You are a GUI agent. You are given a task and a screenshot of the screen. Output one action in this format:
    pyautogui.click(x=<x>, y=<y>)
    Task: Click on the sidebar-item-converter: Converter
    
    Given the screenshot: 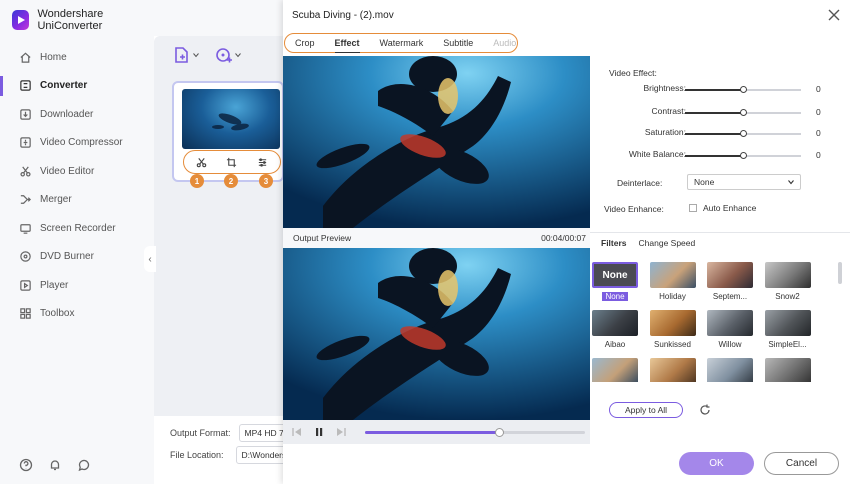 What is the action you would take?
    pyautogui.click(x=77, y=86)
    